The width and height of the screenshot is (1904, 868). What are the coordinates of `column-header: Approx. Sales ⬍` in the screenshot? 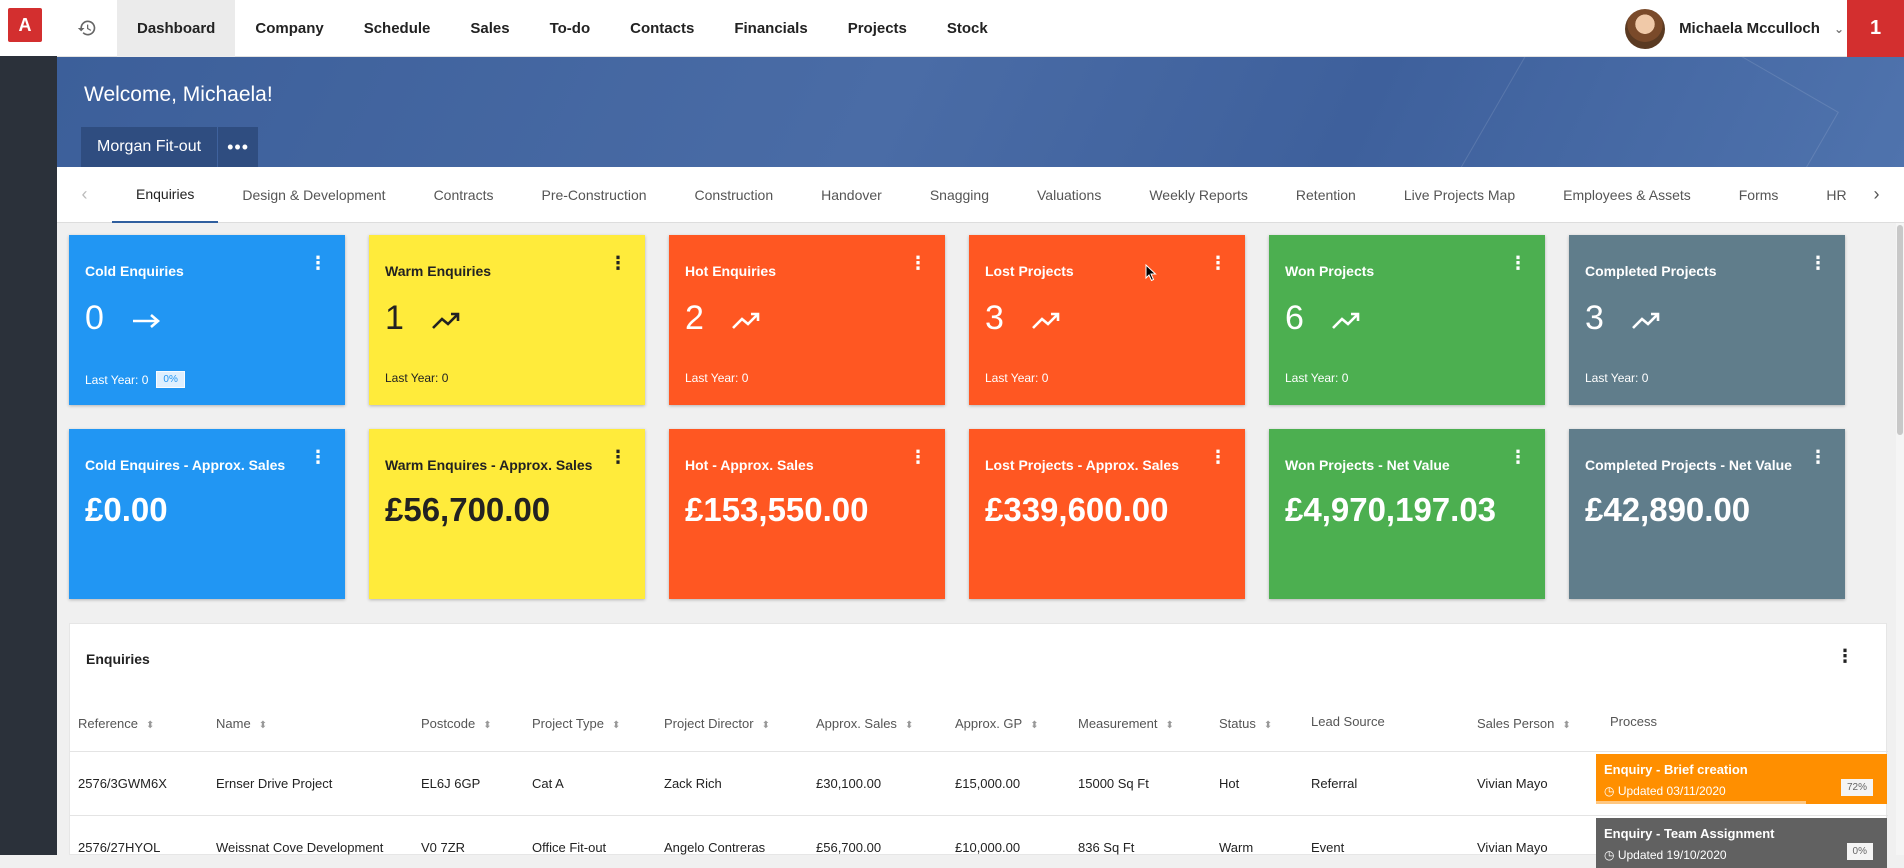 It's located at (864, 723).